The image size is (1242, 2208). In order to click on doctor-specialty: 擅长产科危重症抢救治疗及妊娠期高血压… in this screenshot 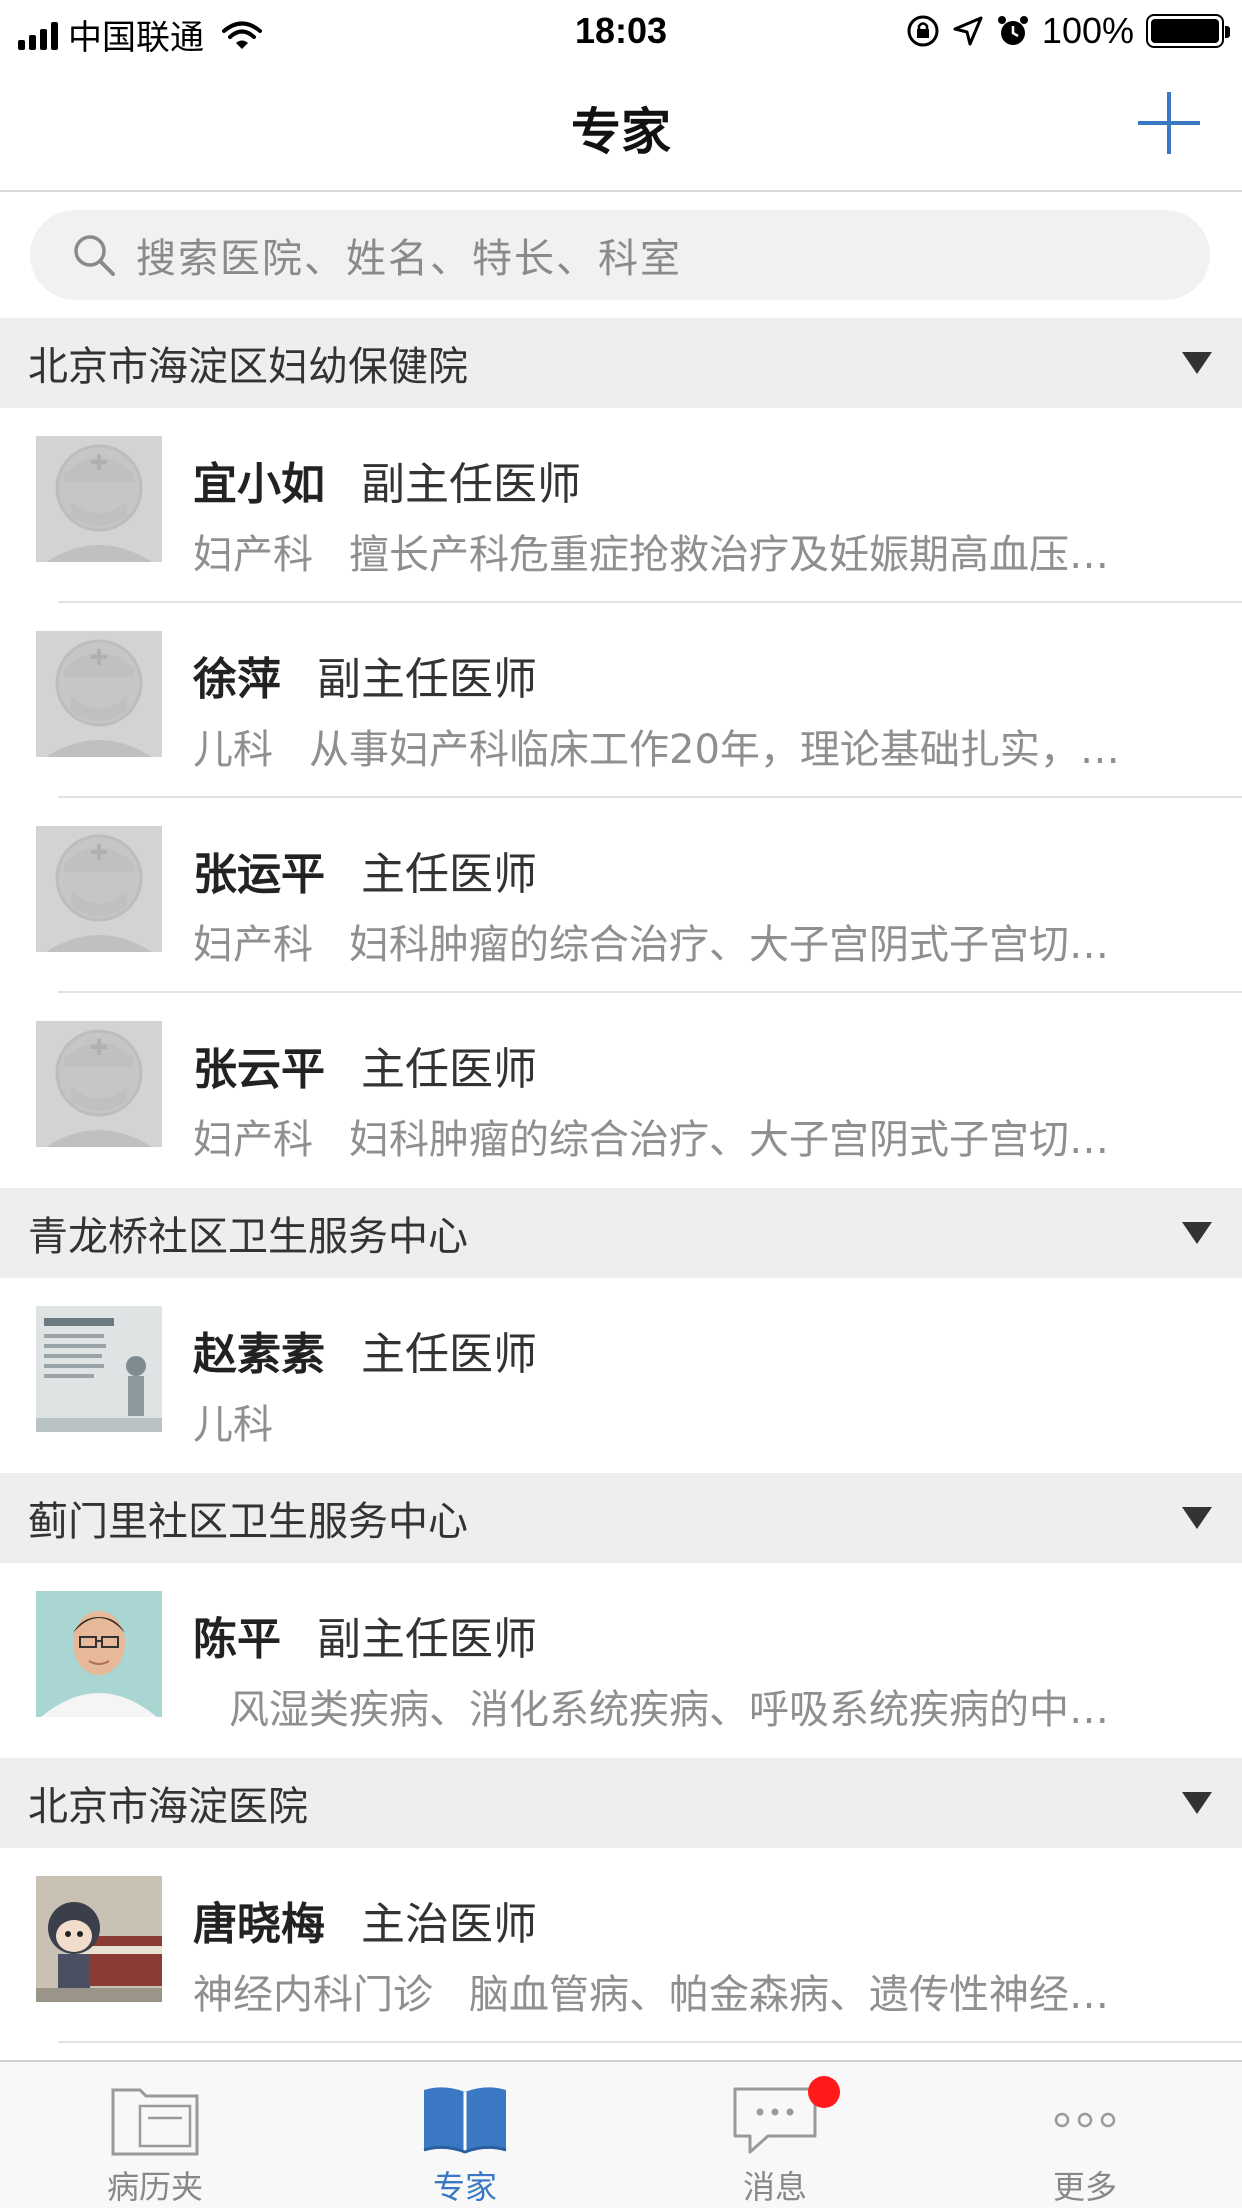, I will do `click(729, 555)`.